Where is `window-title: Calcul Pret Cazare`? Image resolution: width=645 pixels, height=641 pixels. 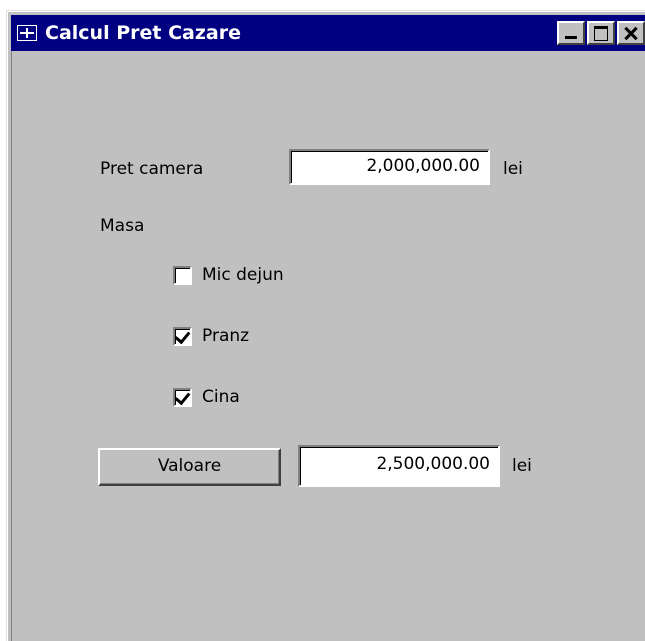 window-title: Calcul Pret Cazare is located at coordinates (143, 33).